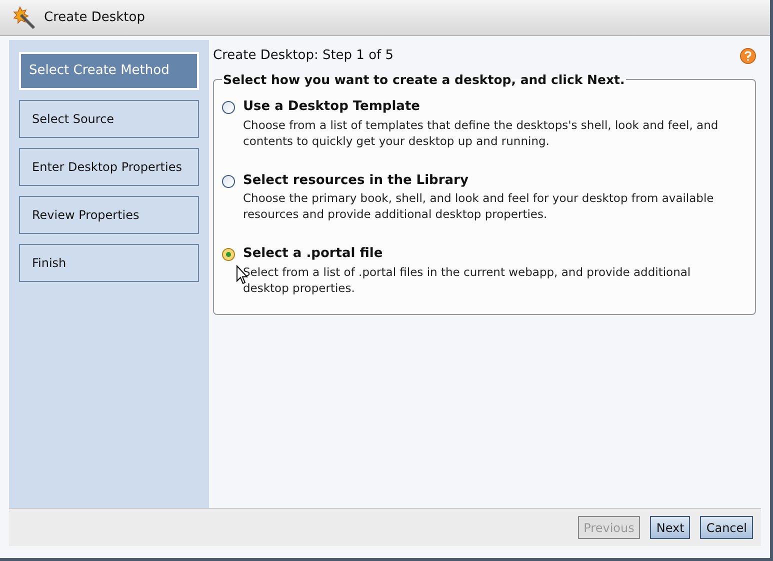  What do you see at coordinates (467, 280) in the screenshot?
I see `option-description: Select from a list of .portal files in the current webapp, and provide additional desktop properties.` at bounding box center [467, 280].